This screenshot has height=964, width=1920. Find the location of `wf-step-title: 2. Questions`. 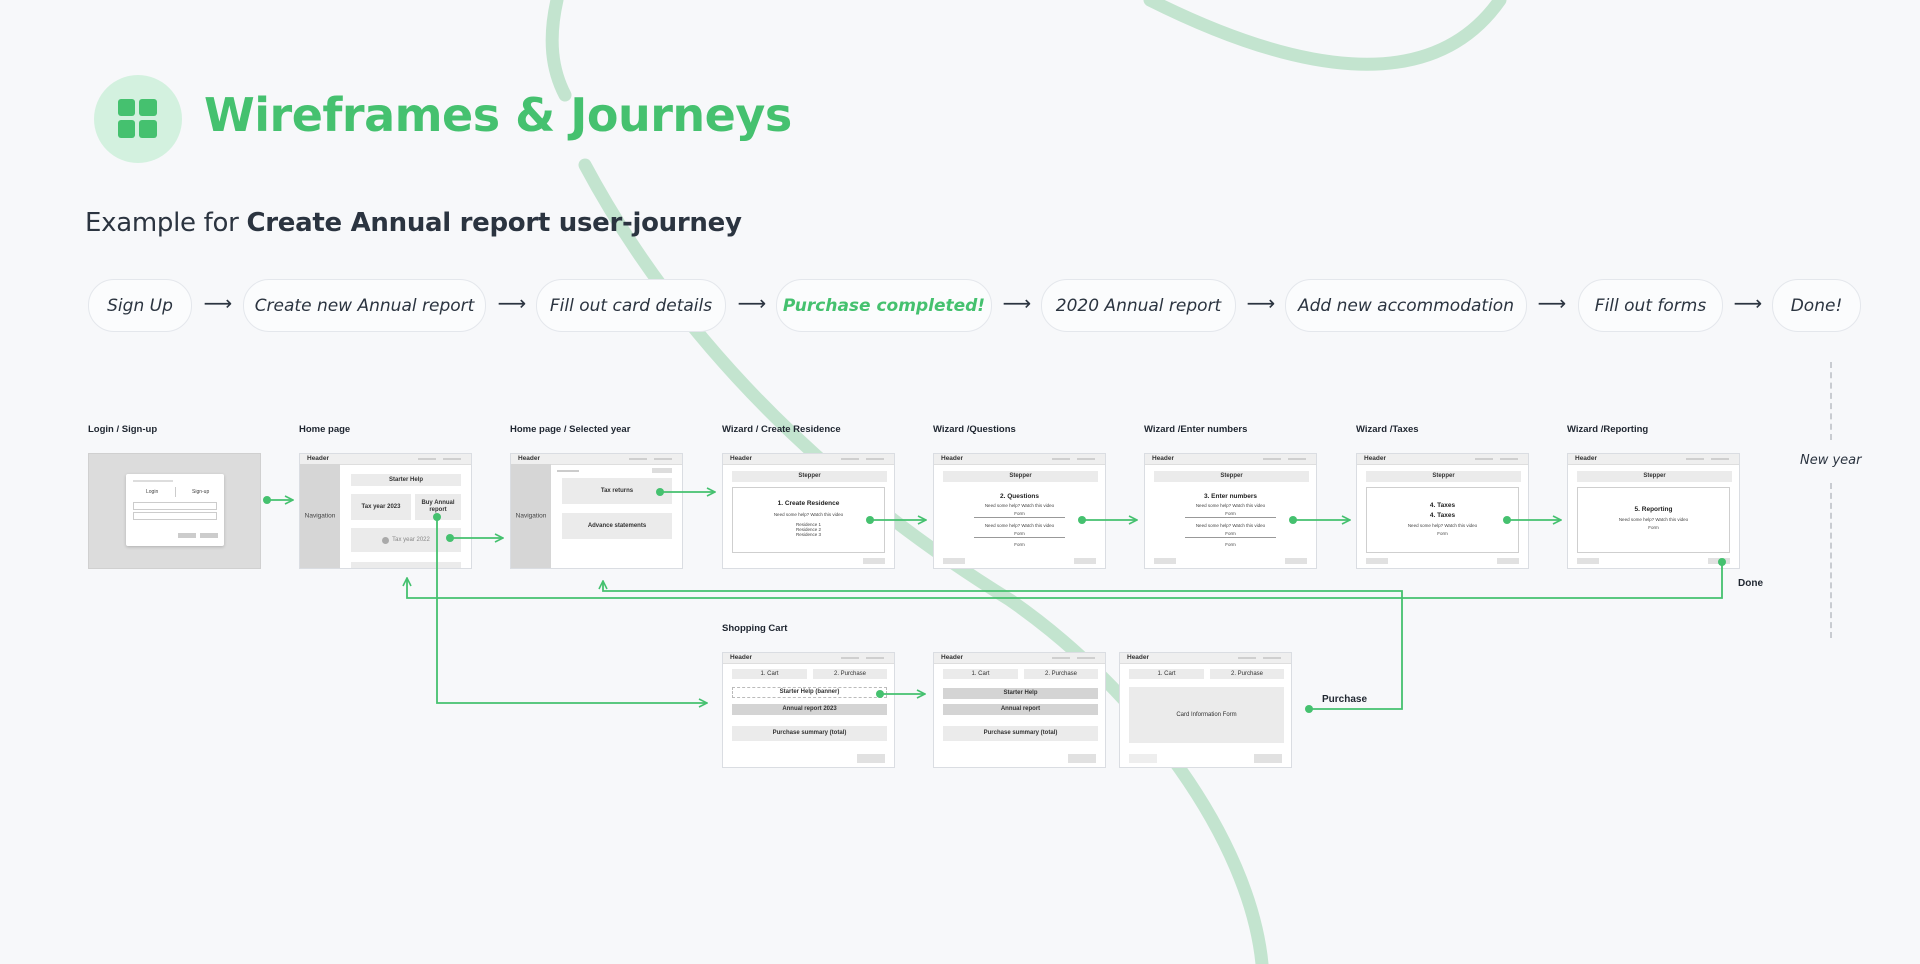

wf-step-title: 2. Questions is located at coordinates (1019, 496).